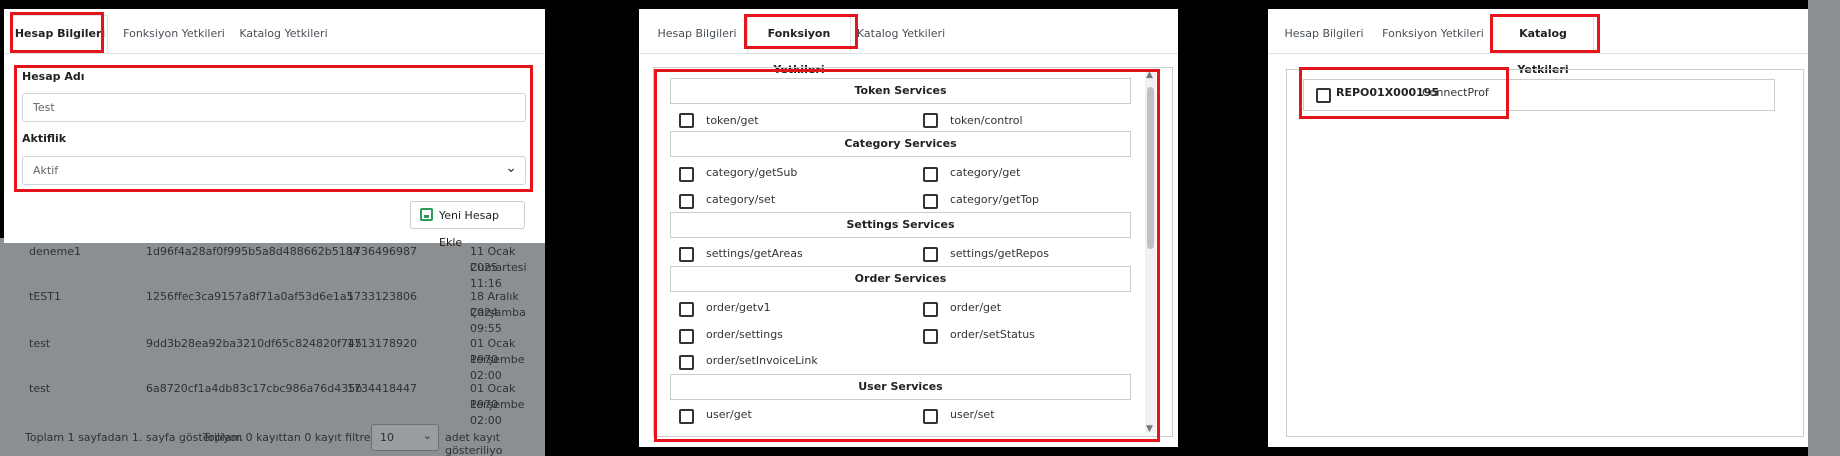  I want to click on group-header-settings: Settings Services, so click(900, 225).